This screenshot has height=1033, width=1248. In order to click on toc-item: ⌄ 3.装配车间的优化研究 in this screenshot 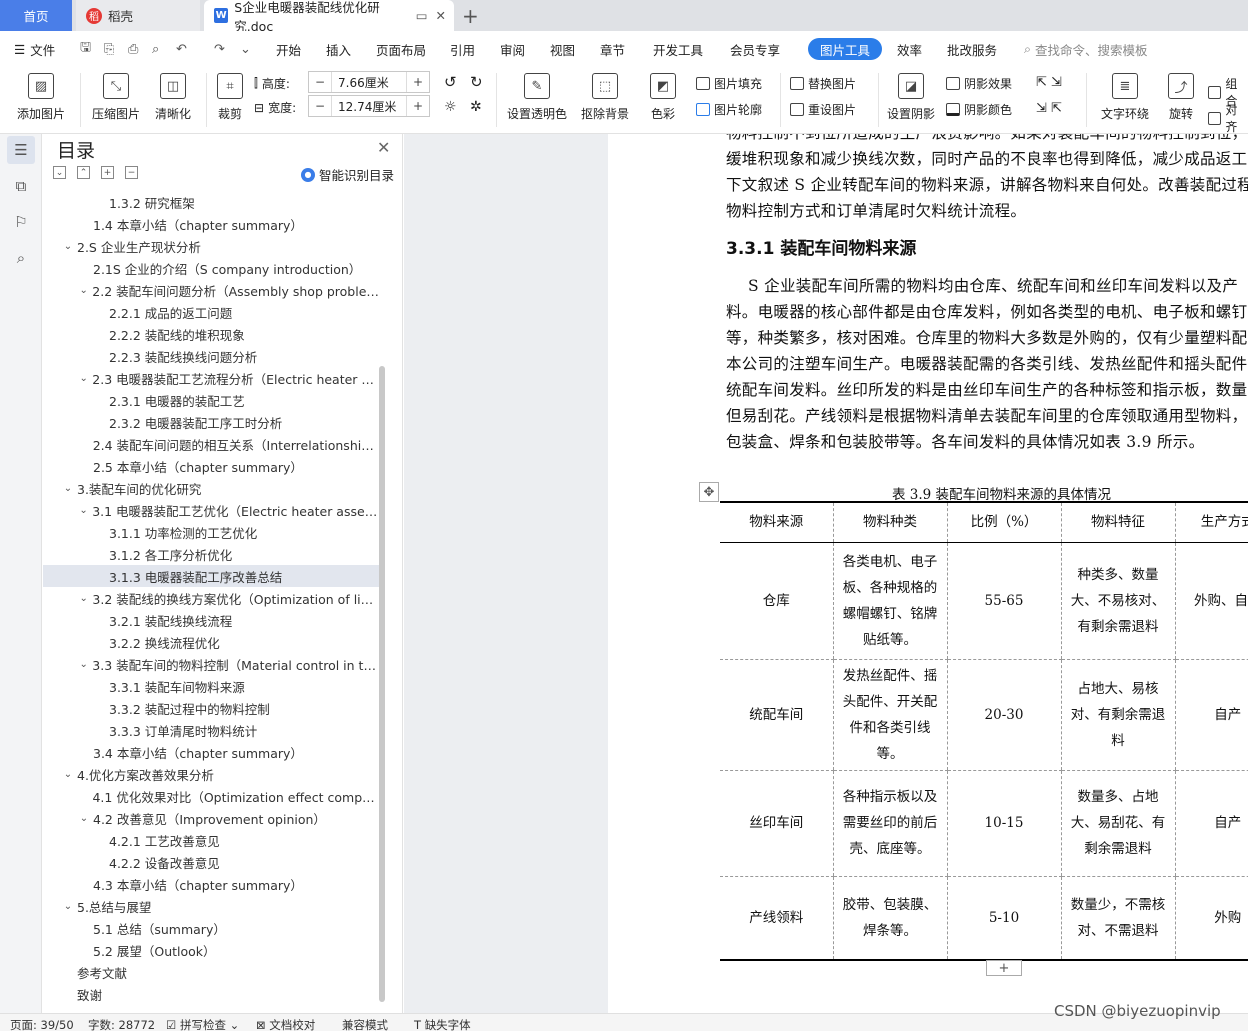, I will do `click(211, 488)`.